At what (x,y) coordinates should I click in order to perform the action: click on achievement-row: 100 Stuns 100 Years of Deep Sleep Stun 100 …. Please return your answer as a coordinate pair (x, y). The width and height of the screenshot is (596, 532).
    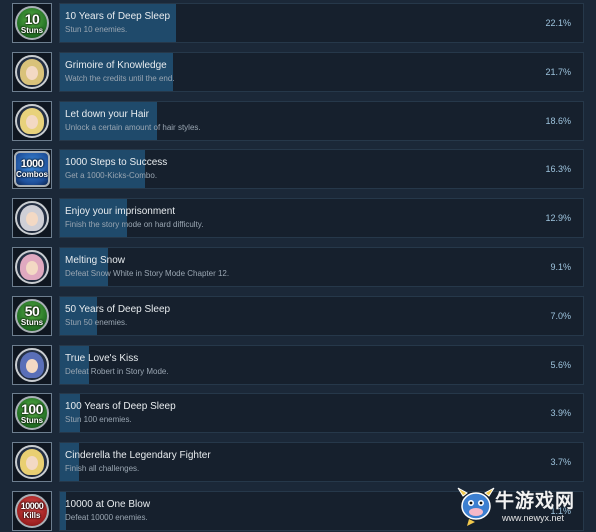
    Looking at the image, I should click on (298, 412).